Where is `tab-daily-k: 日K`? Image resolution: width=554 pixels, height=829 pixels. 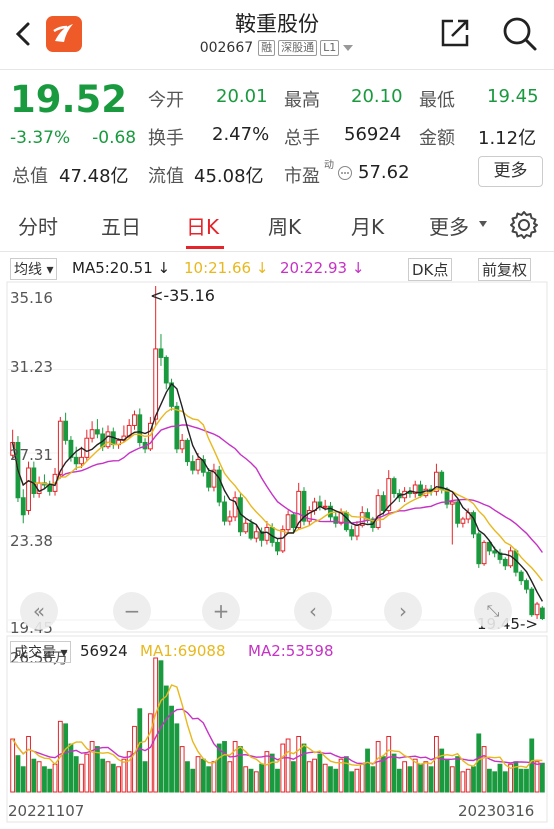 tab-daily-k: 日K is located at coordinates (202, 225).